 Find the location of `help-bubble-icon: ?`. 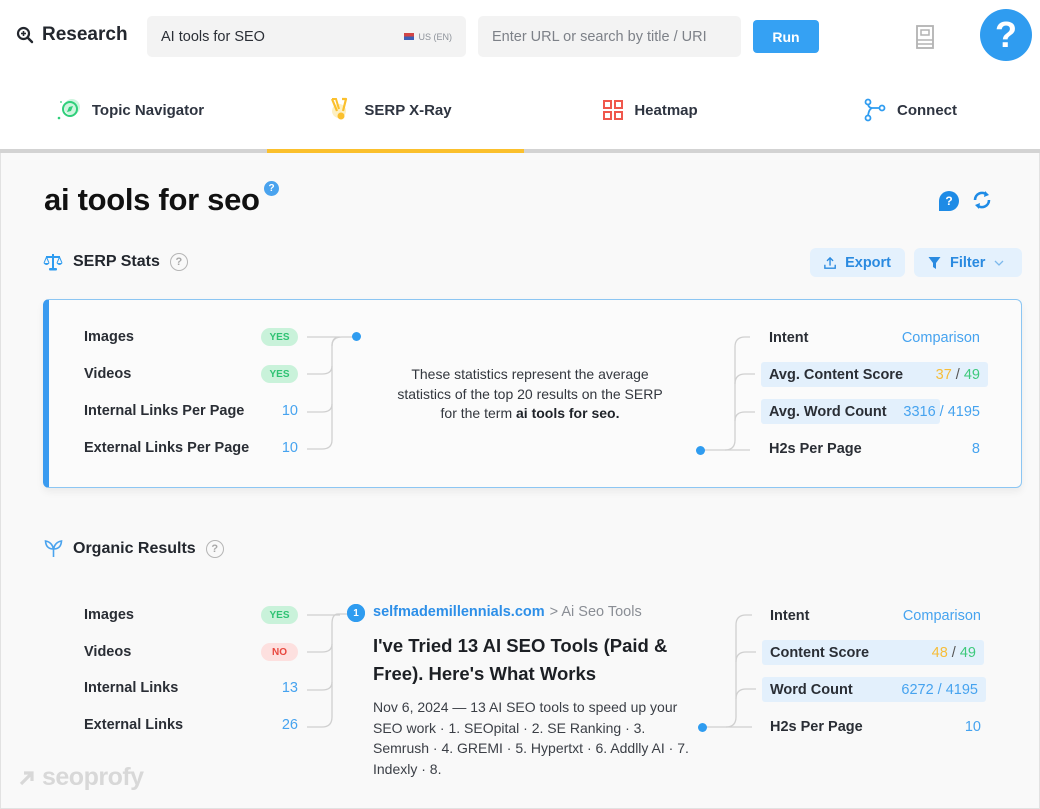

help-bubble-icon: ? is located at coordinates (949, 201).